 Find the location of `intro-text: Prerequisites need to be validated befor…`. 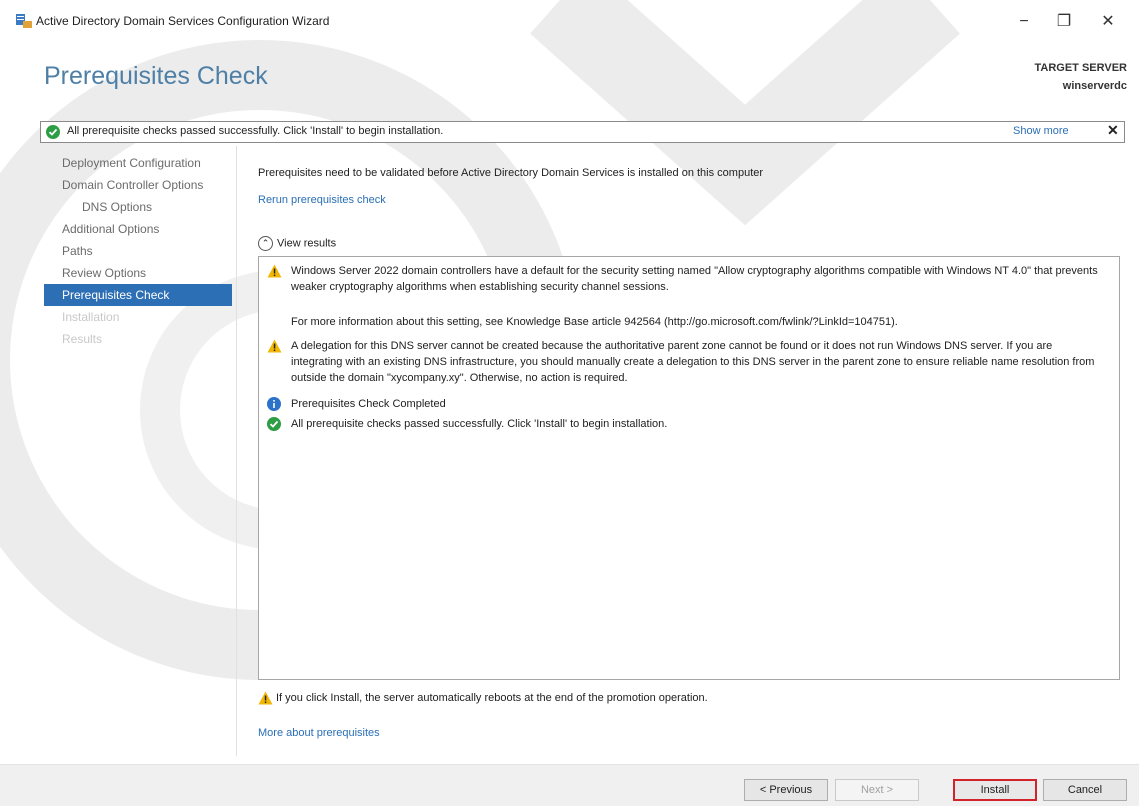

intro-text: Prerequisites need to be validated befor… is located at coordinates (511, 173).